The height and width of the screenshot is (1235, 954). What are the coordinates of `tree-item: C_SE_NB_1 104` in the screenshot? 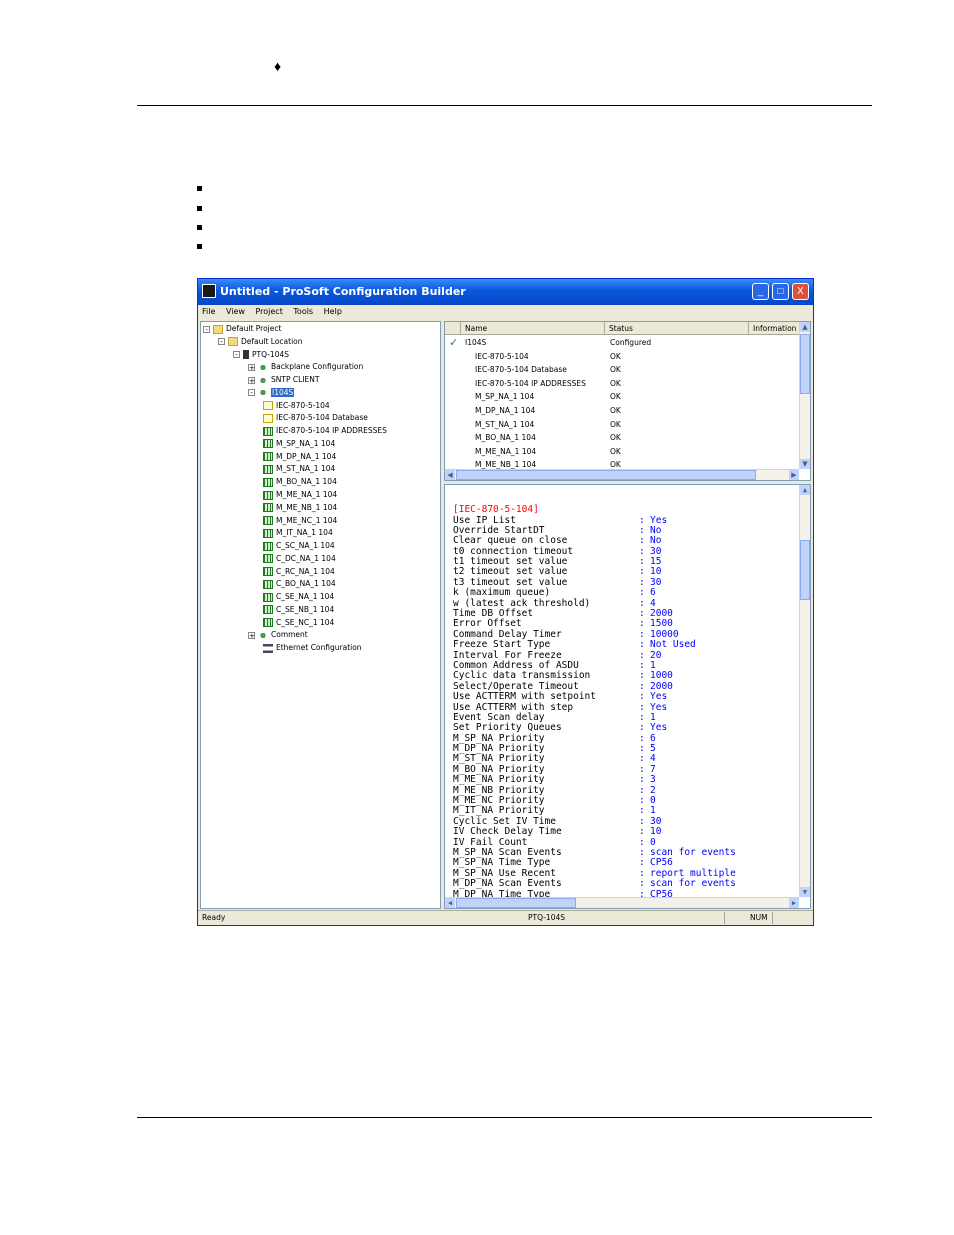 It's located at (298, 610).